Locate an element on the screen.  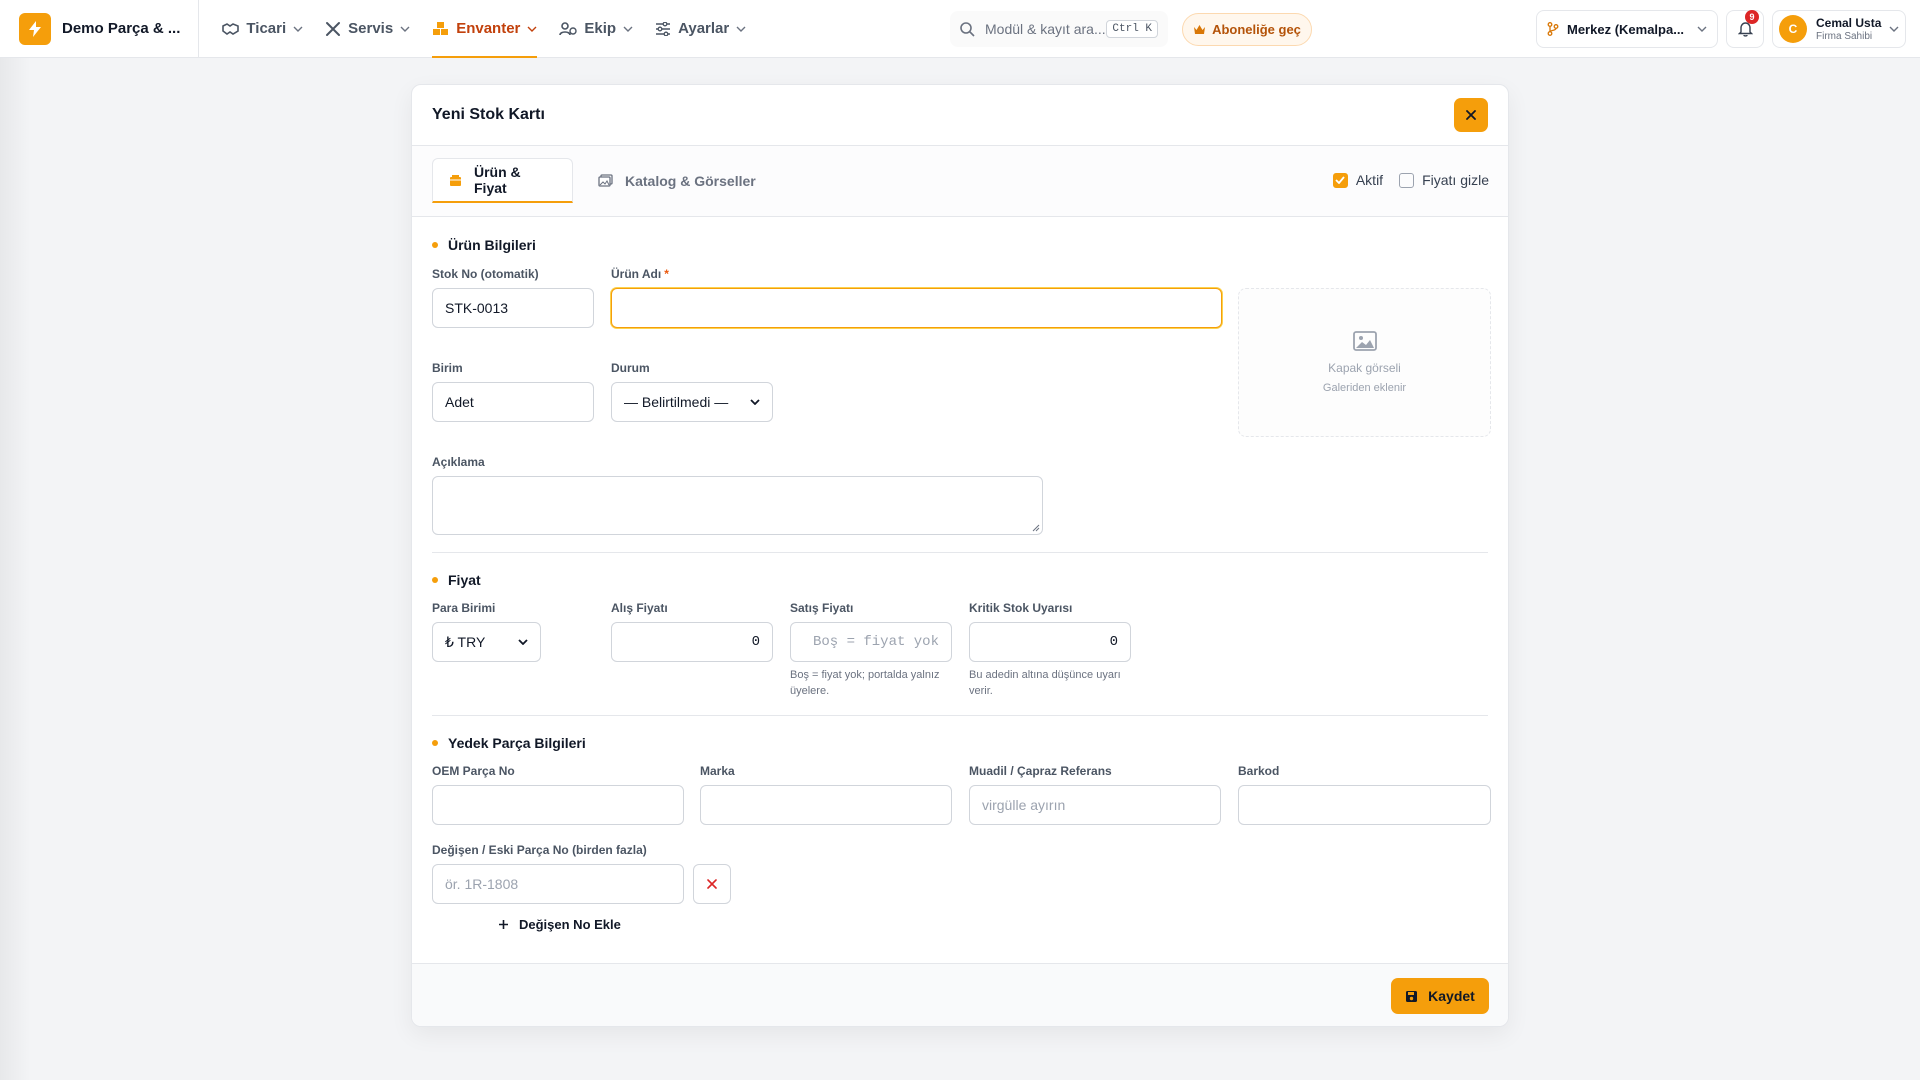
global-search: Modül & kayıt ara... Ctrl K is located at coordinates (1059, 29).